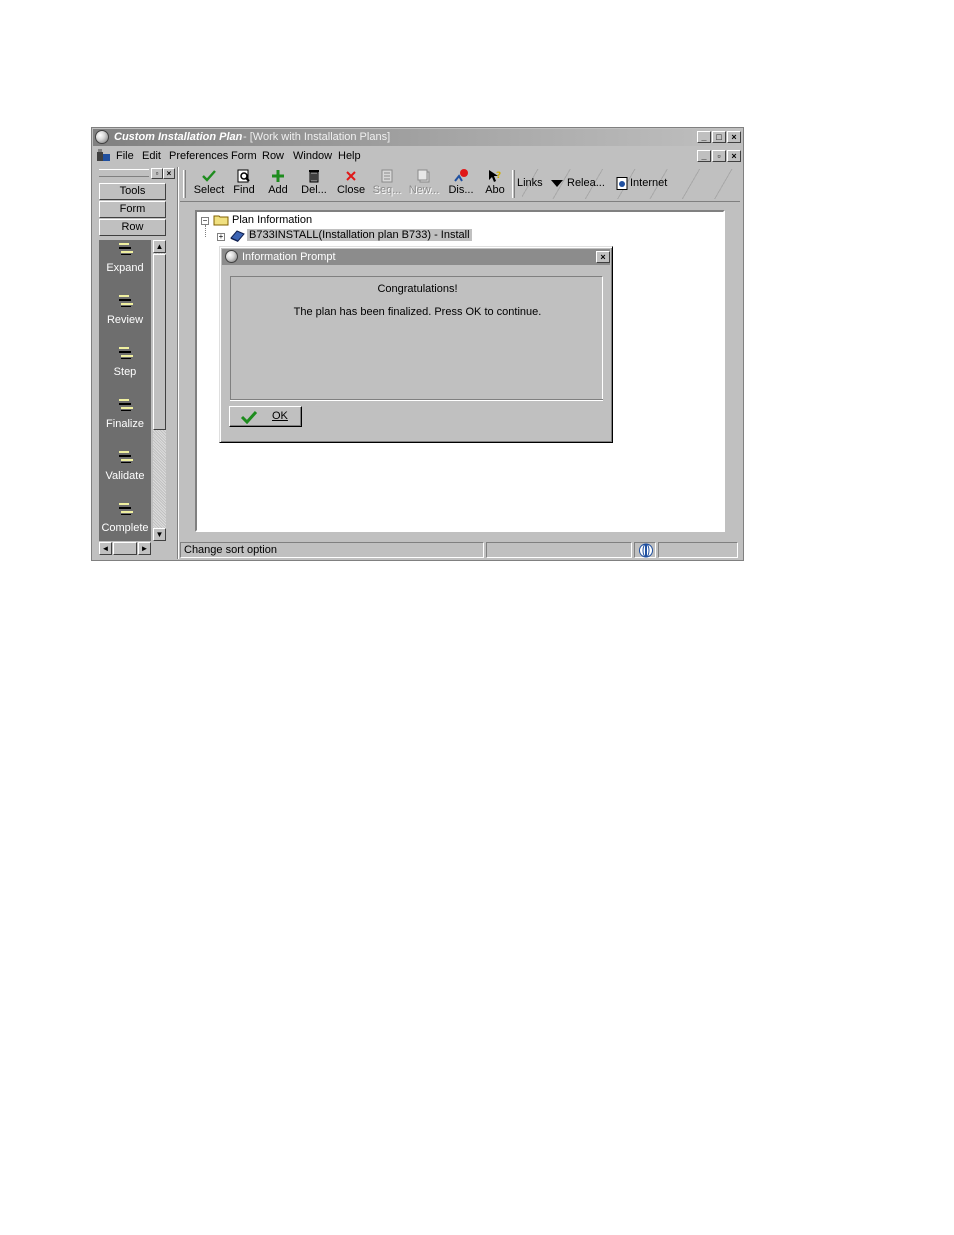 The width and height of the screenshot is (954, 1235). I want to click on scroll-thumb, so click(159, 342).